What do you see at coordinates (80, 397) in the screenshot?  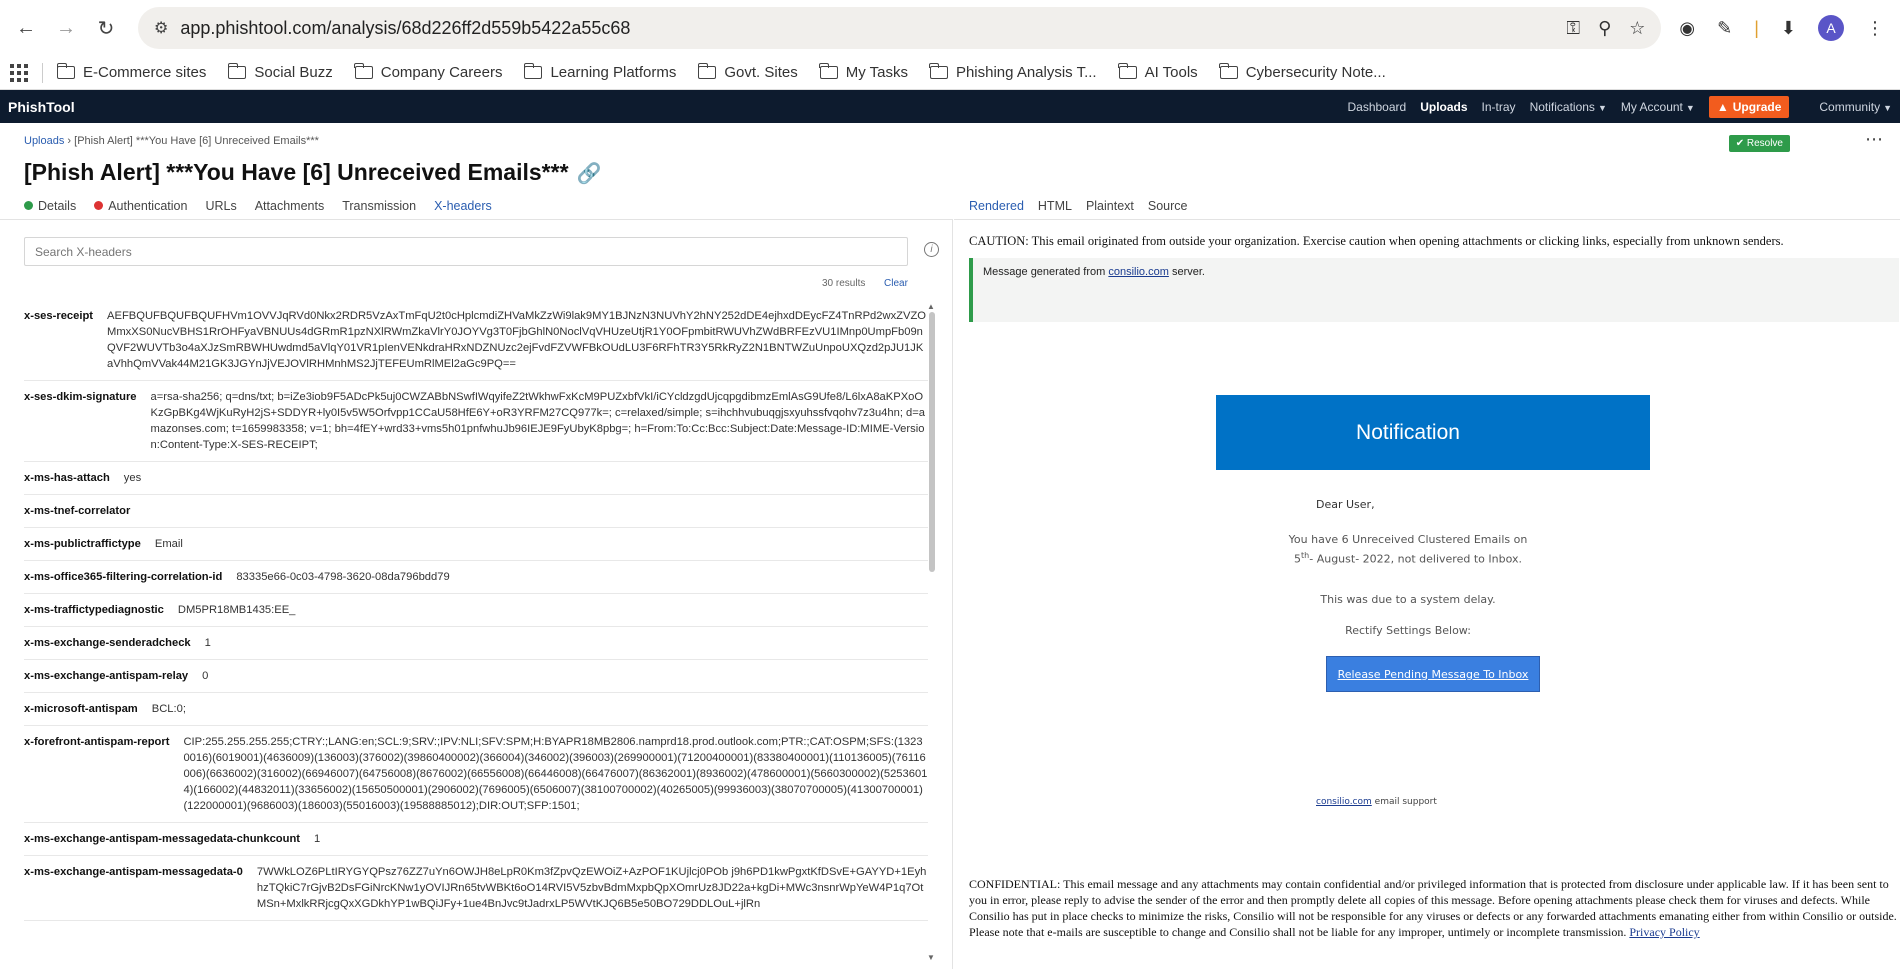 I see `header-key: x-ses-dkim-signature` at bounding box center [80, 397].